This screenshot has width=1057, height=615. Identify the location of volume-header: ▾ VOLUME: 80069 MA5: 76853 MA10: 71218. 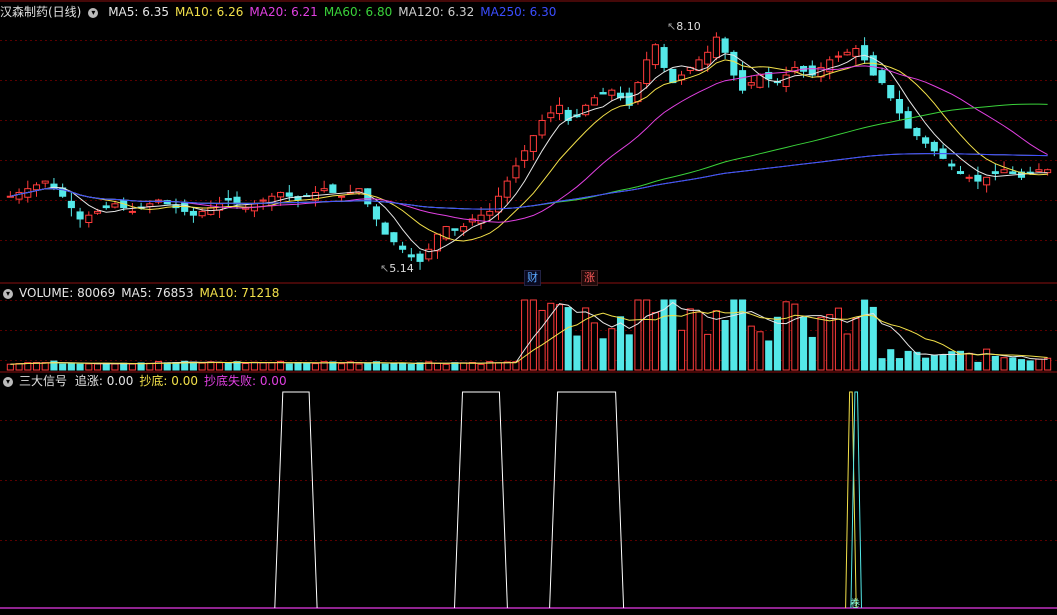
(145, 293).